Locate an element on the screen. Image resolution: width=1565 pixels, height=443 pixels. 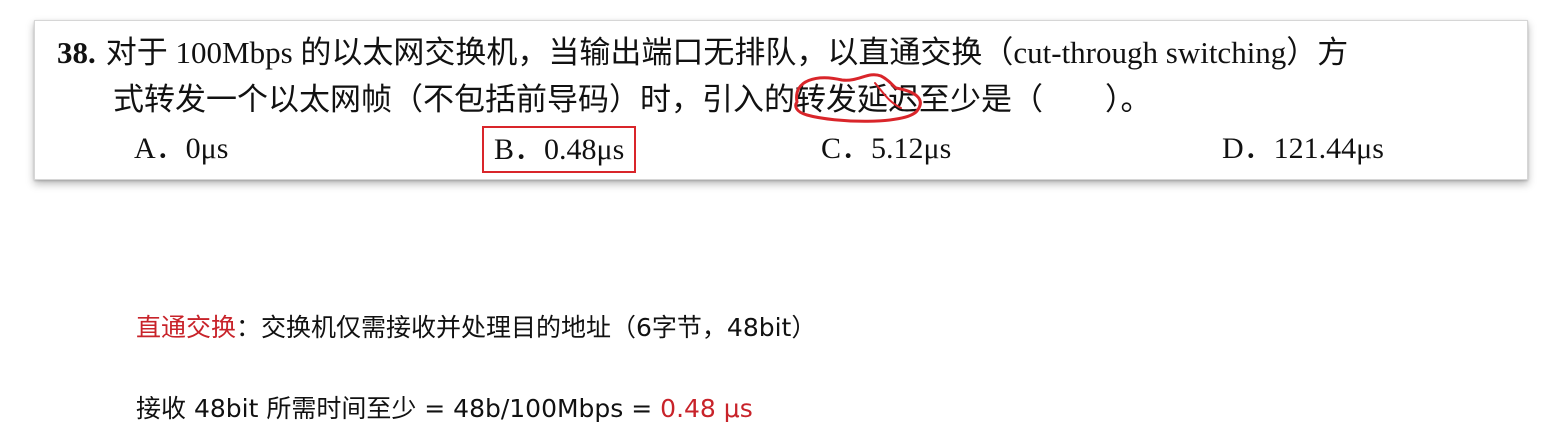
highlighted-term: 转发延迟 is located at coordinates (858, 98).